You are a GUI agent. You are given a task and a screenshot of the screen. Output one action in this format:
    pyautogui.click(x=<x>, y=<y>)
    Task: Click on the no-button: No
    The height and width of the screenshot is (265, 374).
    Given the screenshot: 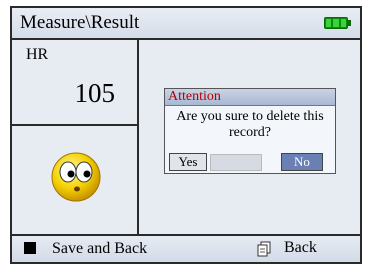 What is the action you would take?
    pyautogui.click(x=302, y=162)
    